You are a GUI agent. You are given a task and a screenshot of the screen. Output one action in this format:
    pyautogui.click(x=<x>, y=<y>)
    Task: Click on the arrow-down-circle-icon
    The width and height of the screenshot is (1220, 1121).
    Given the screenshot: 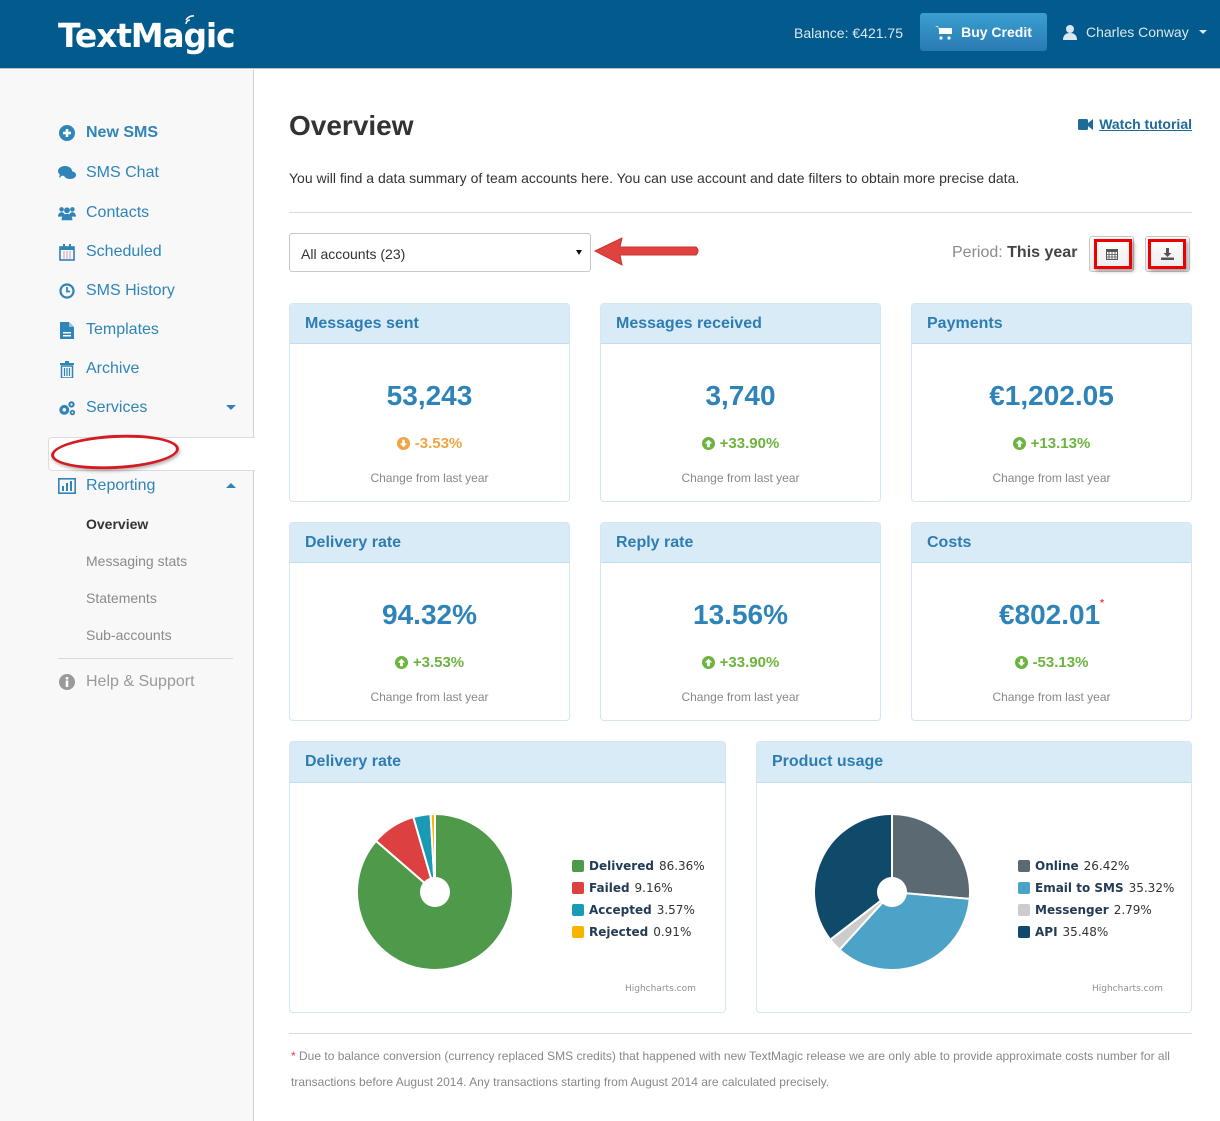 What is the action you would take?
    pyautogui.click(x=403, y=443)
    